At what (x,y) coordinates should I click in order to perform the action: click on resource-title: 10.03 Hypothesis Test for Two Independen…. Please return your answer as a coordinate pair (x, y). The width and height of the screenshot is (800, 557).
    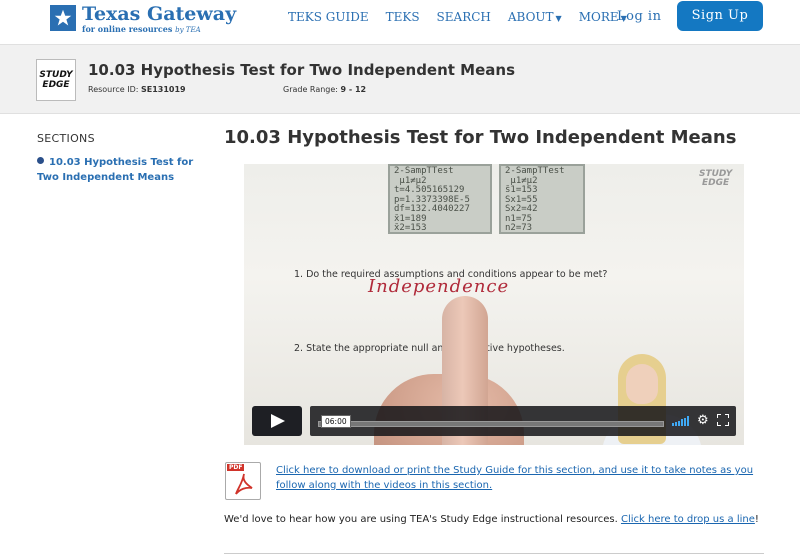
    Looking at the image, I should click on (302, 70).